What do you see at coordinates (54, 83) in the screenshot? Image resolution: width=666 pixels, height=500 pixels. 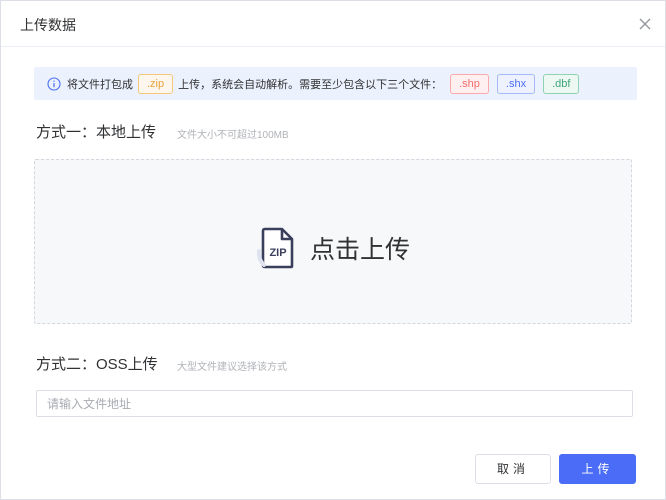 I see `info-icon` at bounding box center [54, 83].